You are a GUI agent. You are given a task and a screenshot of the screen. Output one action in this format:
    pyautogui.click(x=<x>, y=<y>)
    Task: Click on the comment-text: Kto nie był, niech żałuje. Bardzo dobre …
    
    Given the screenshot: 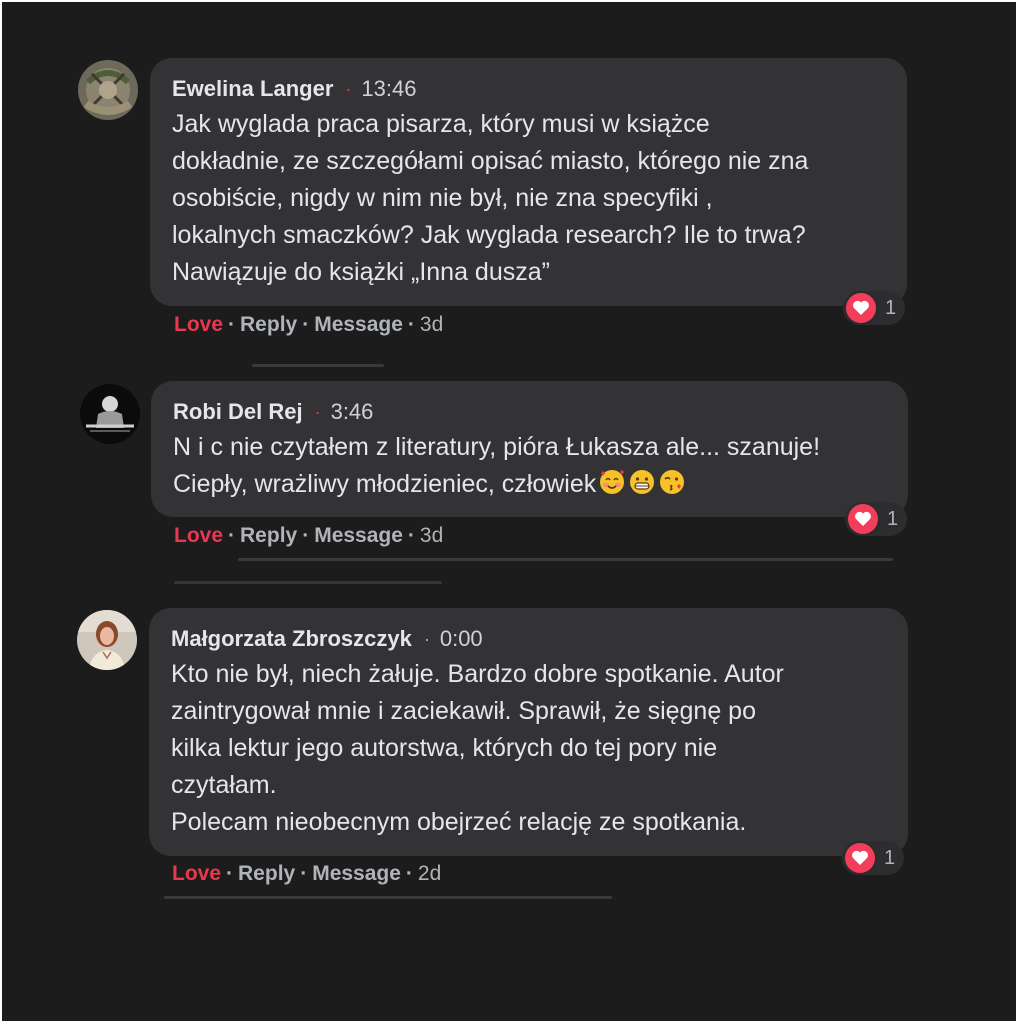 What is the action you would take?
    pyautogui.click(x=477, y=748)
    